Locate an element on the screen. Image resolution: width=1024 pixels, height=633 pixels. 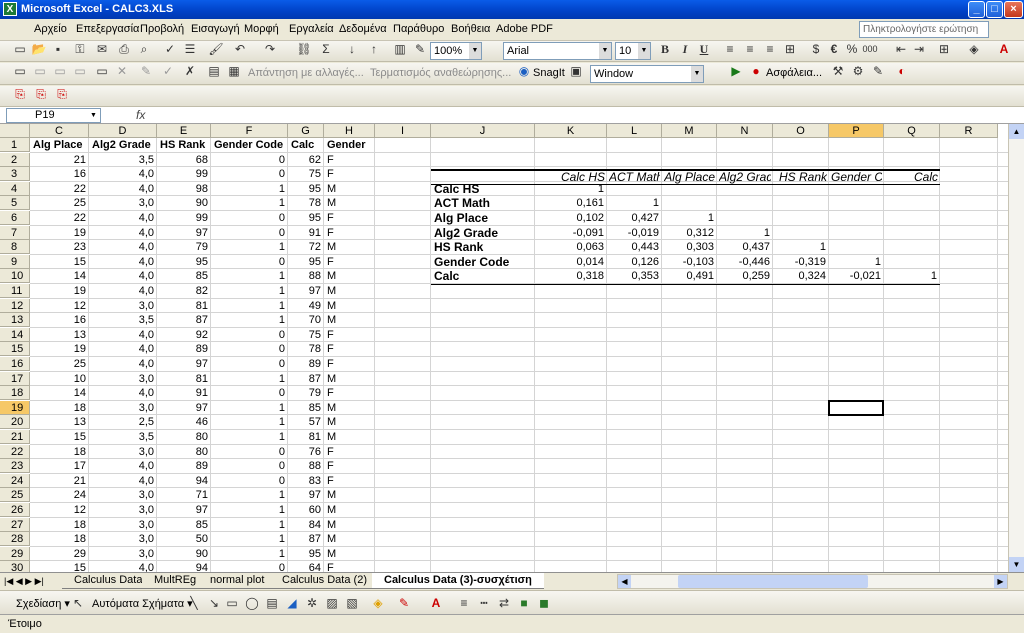
picture-icon: ▧ is located at coordinates (352, 603).